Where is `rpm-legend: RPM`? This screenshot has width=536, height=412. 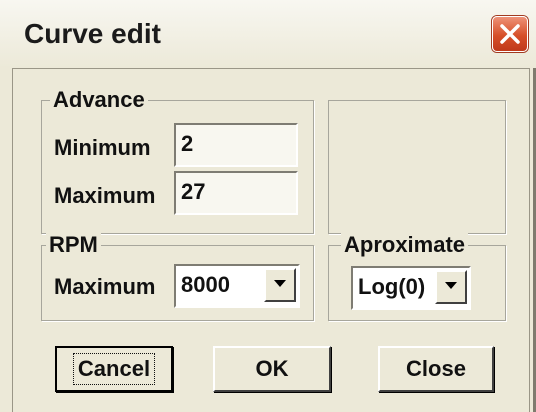
rpm-legend: RPM is located at coordinates (73, 245).